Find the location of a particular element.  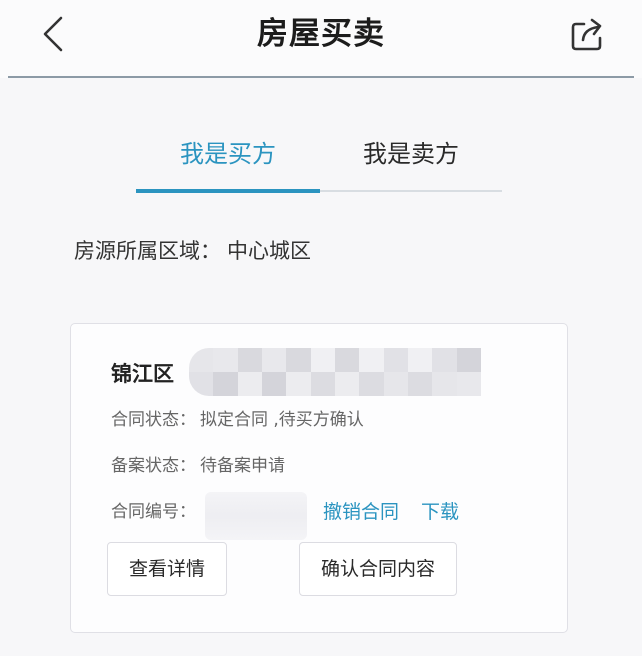

contract-number-row: 合同编号： is located at coordinates (155, 512).